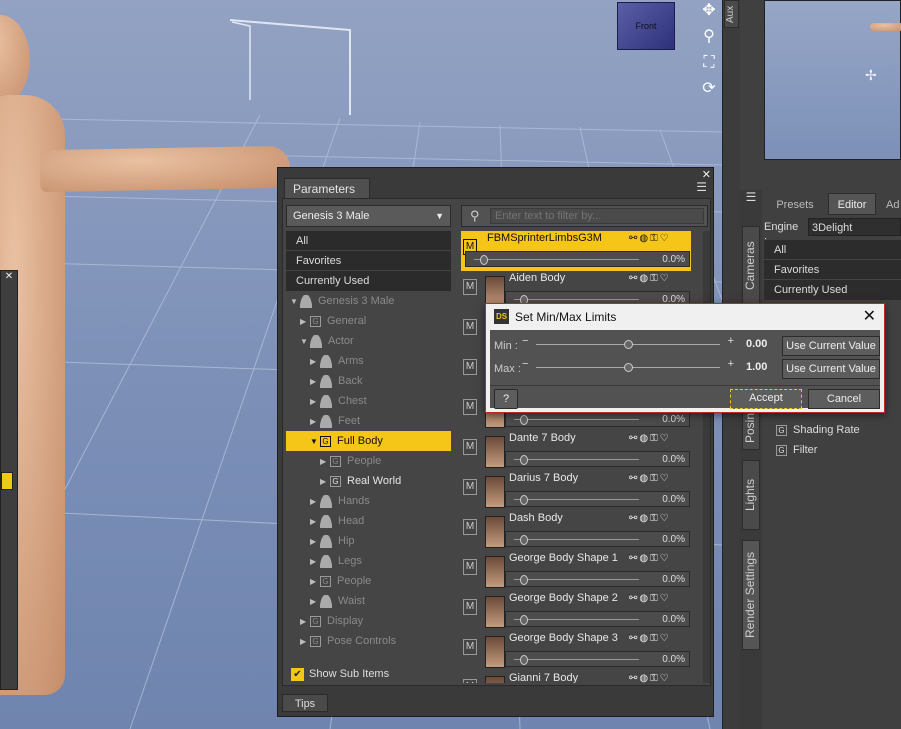 The width and height of the screenshot is (901, 729). I want to click on tab-editor: Editor, so click(852, 204).